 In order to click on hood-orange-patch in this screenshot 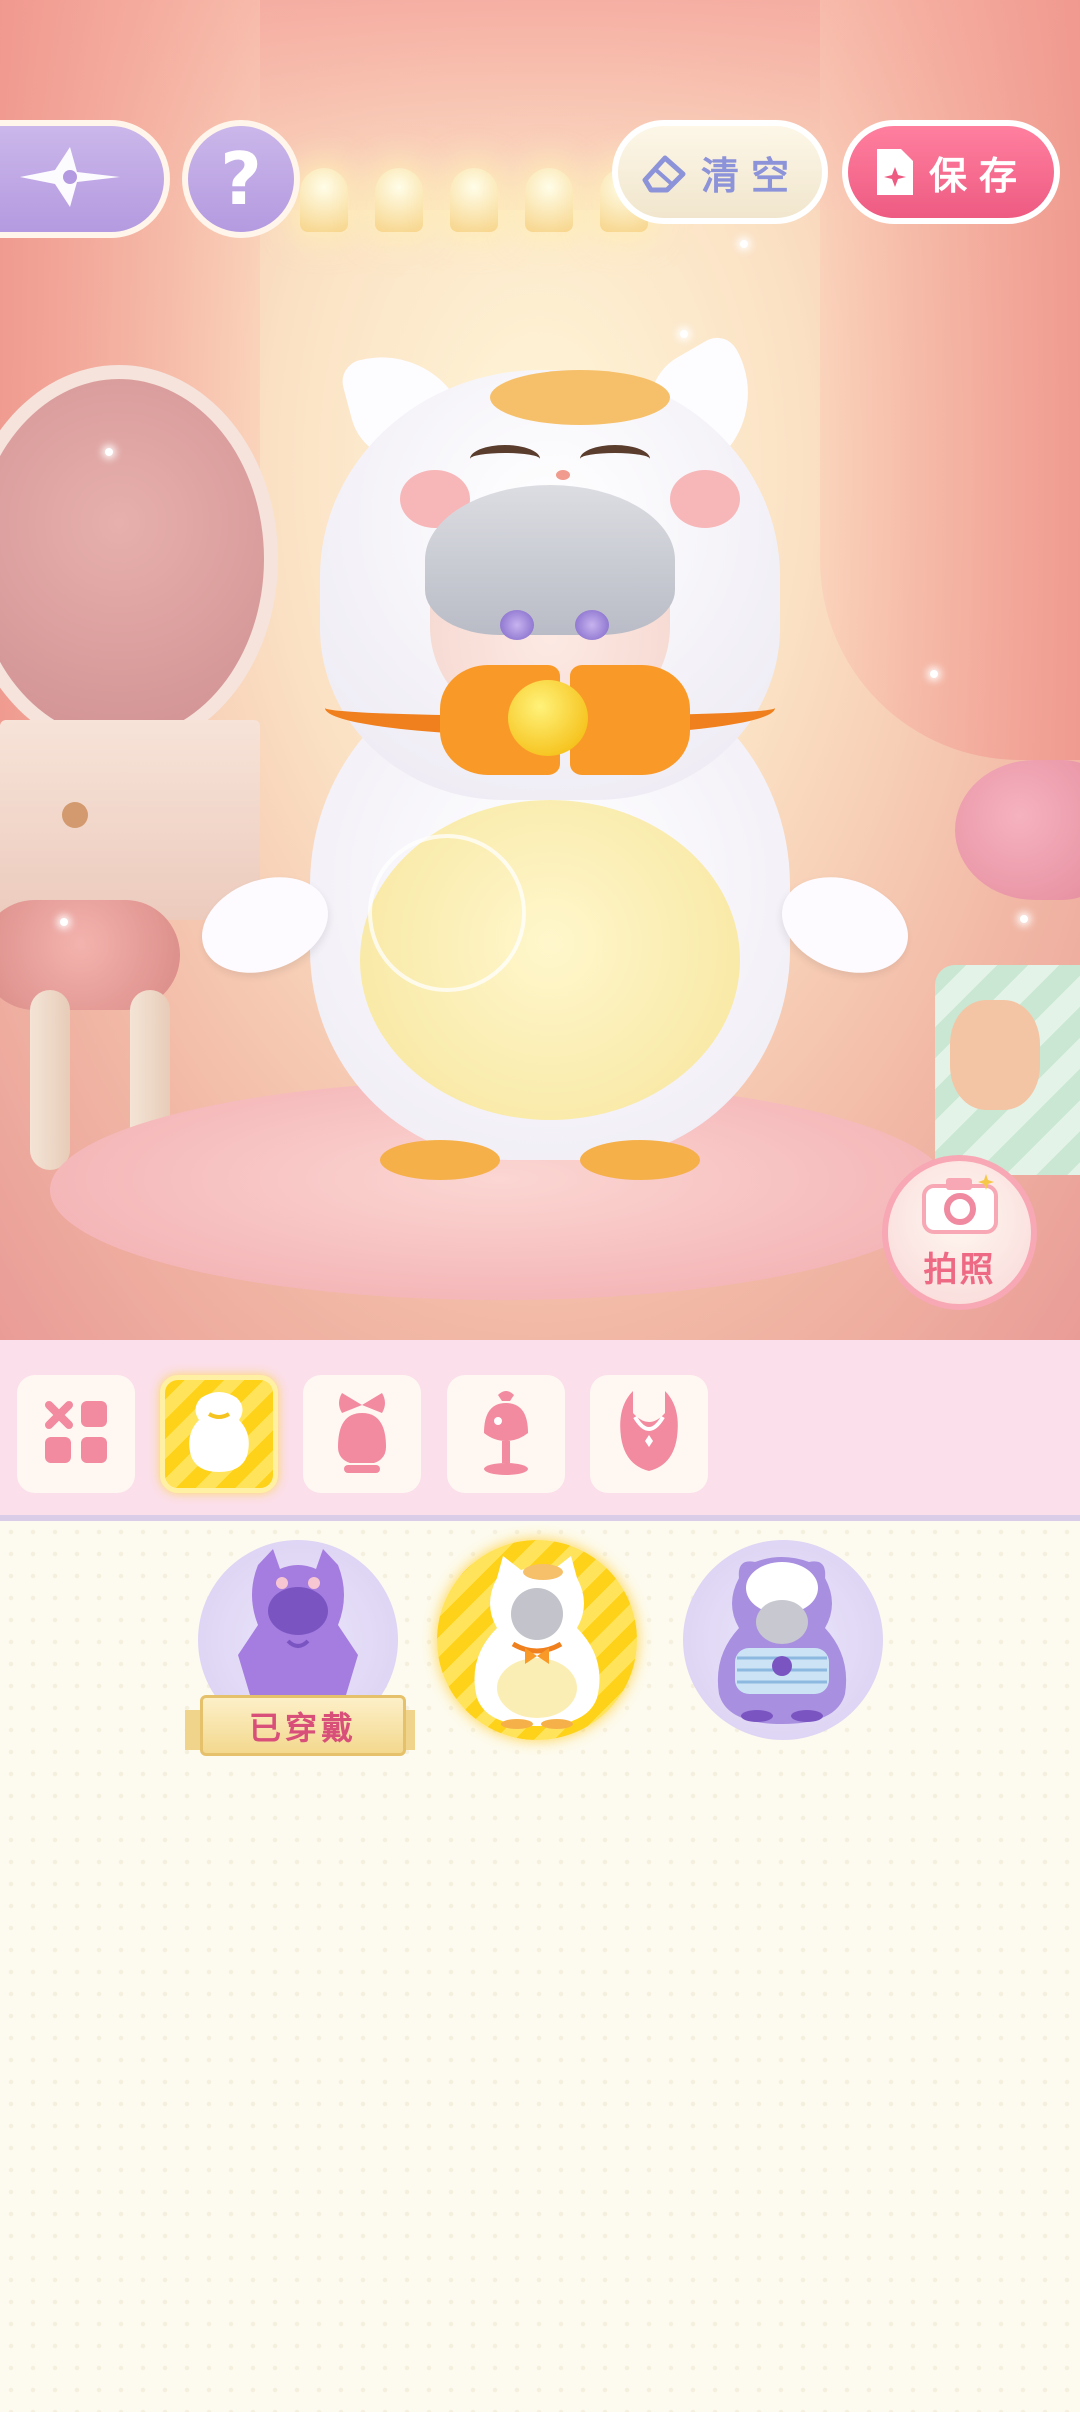, I will do `click(580, 397)`.